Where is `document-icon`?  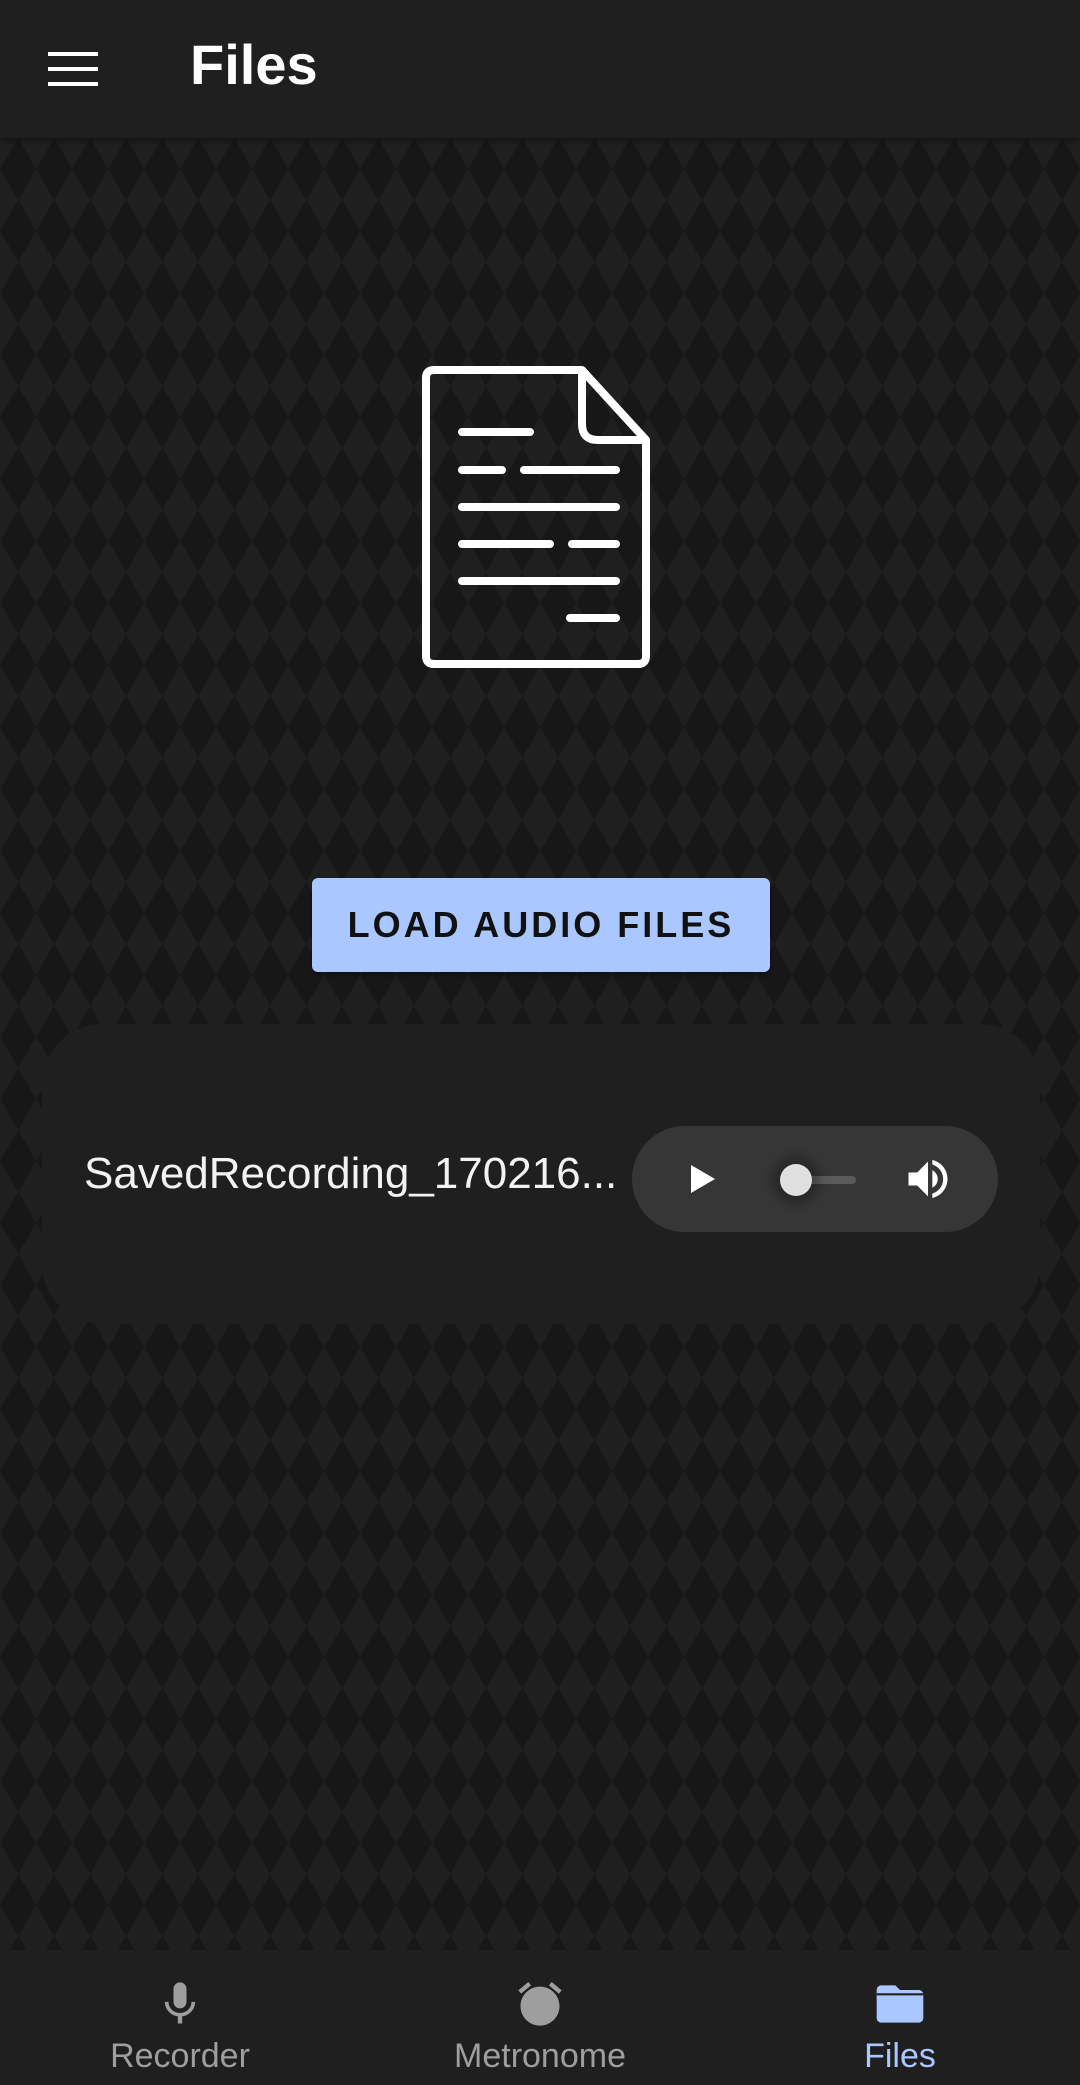
document-icon is located at coordinates (536, 517).